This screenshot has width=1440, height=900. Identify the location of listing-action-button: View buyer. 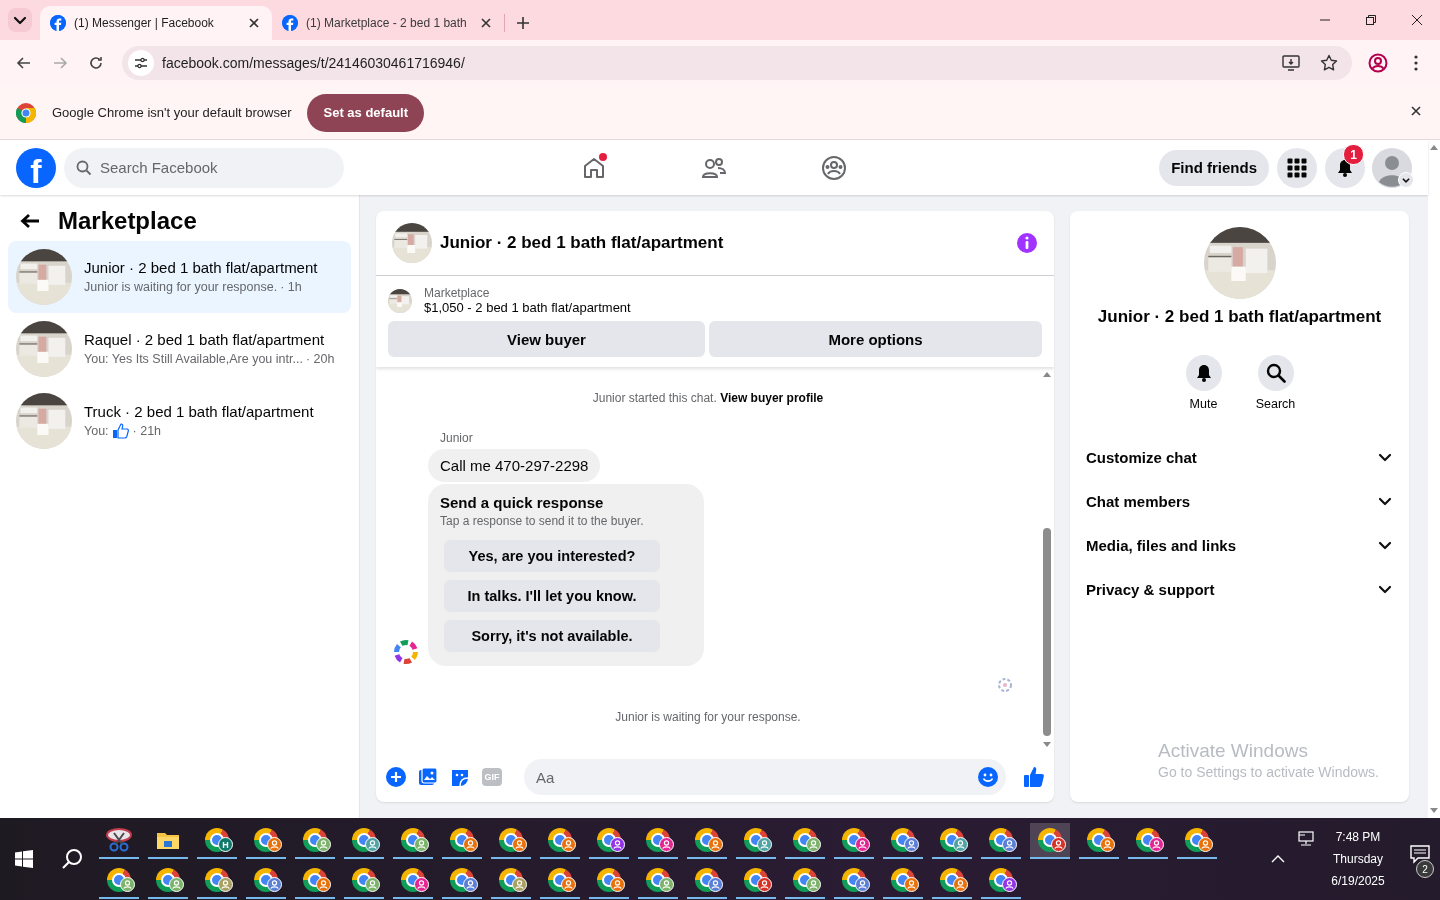
(546, 339).